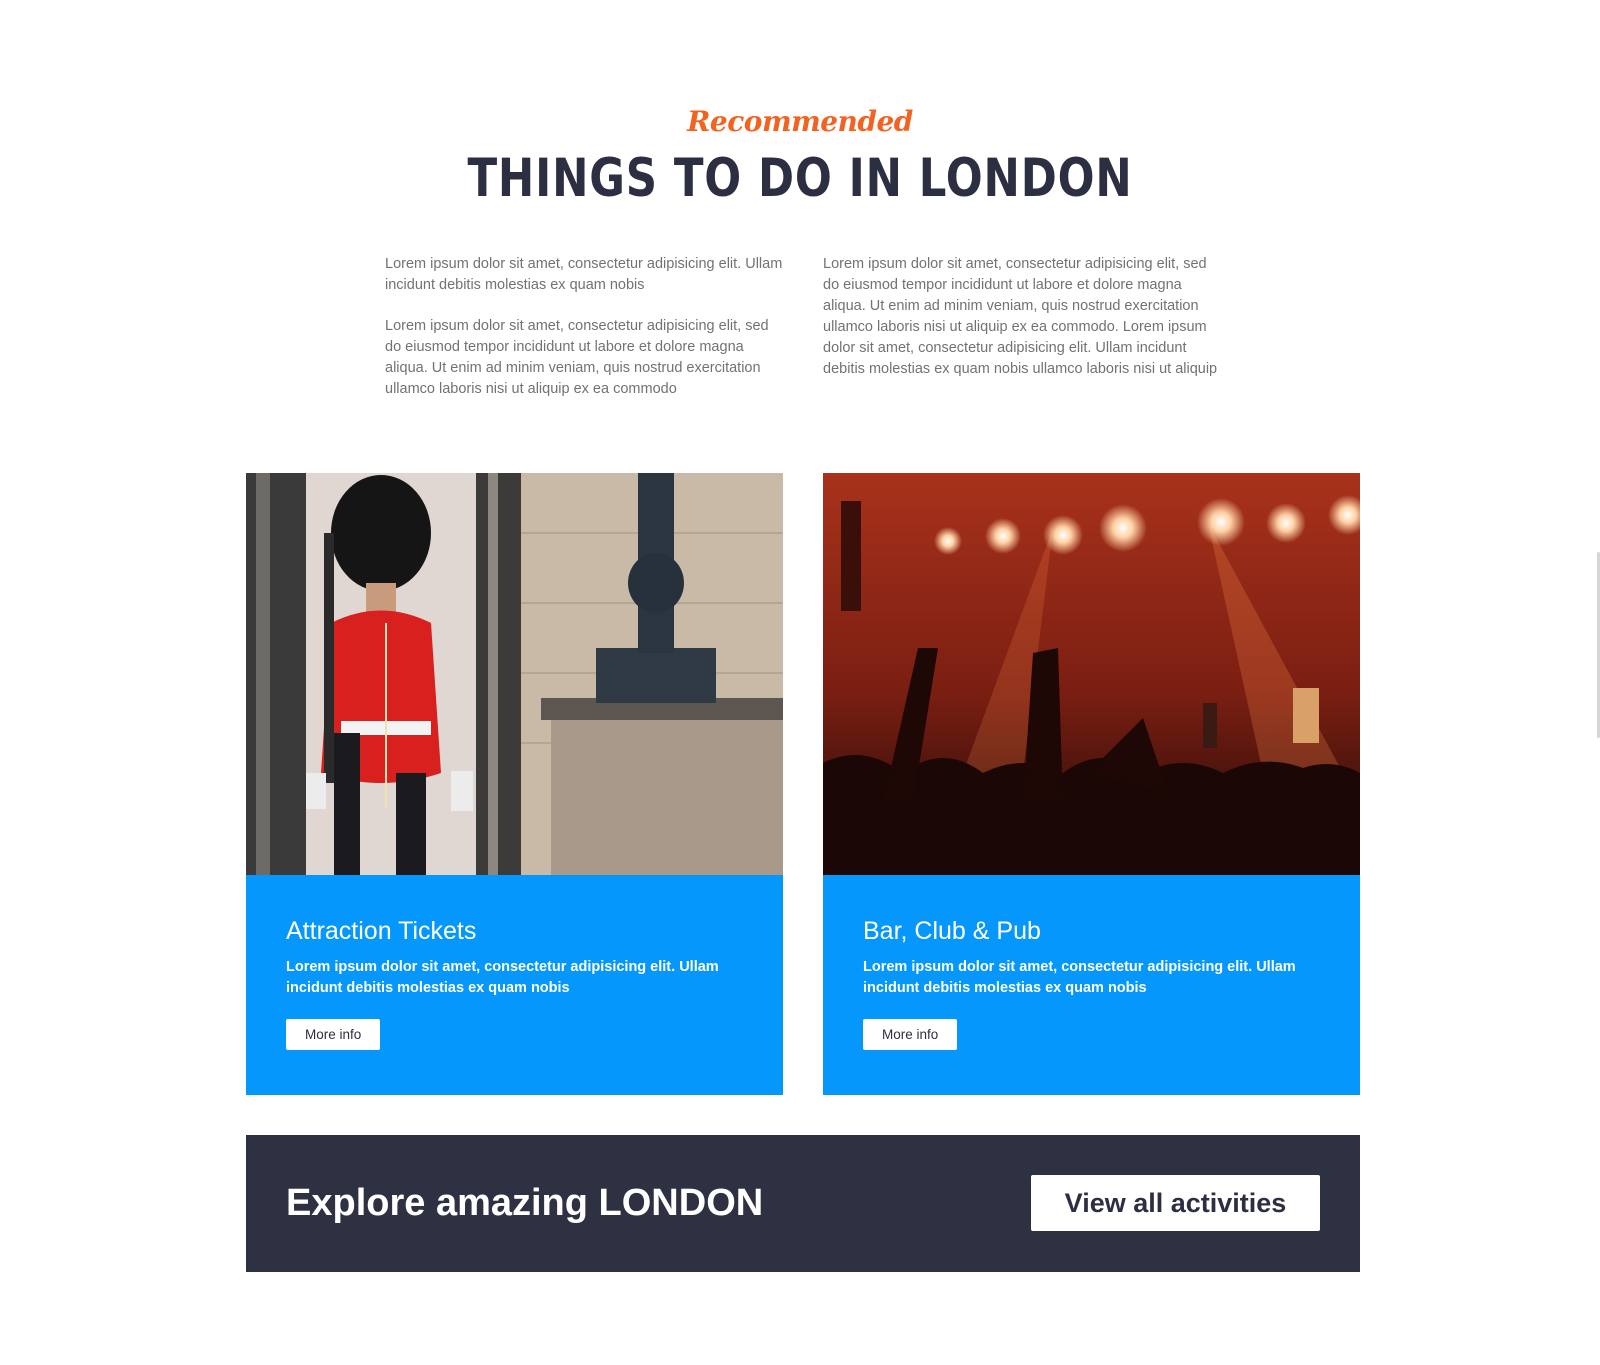 This screenshot has height=1365, width=1600. I want to click on guard-photo, so click(514, 674).